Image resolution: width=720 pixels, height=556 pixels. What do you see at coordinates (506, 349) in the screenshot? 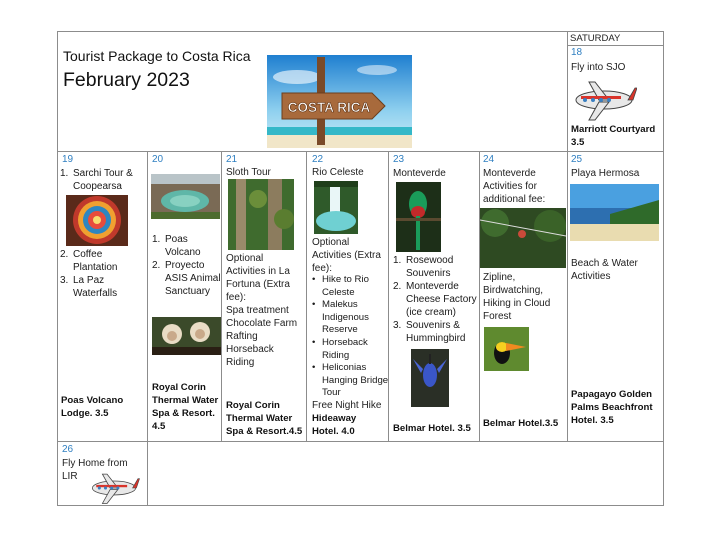
I see `toucan-image` at bounding box center [506, 349].